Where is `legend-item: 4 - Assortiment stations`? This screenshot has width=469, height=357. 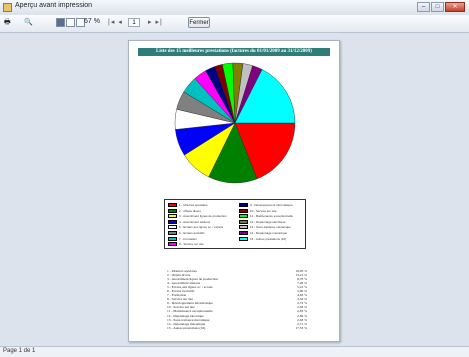 legend-item: 4 - Assortiment stations is located at coordinates (189, 221).